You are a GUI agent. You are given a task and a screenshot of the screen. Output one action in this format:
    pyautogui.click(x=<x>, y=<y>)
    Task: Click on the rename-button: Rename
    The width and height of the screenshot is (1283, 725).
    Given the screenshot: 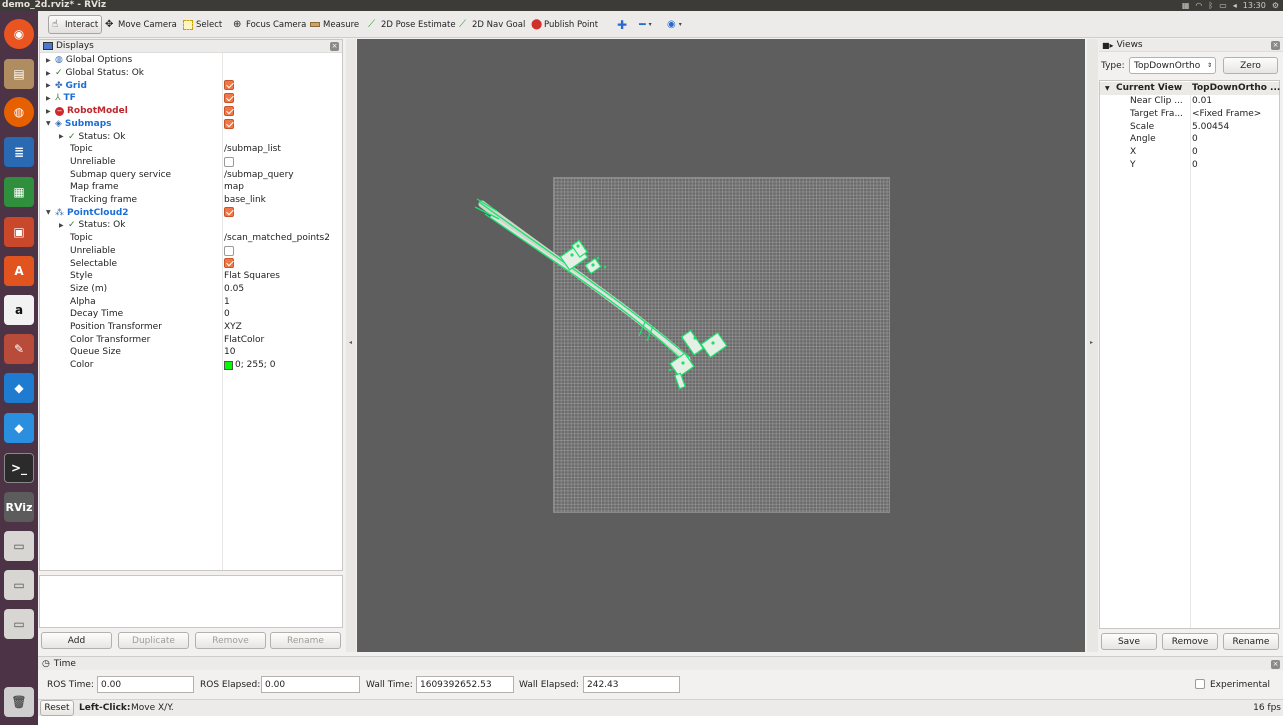 What is the action you would take?
    pyautogui.click(x=305, y=640)
    